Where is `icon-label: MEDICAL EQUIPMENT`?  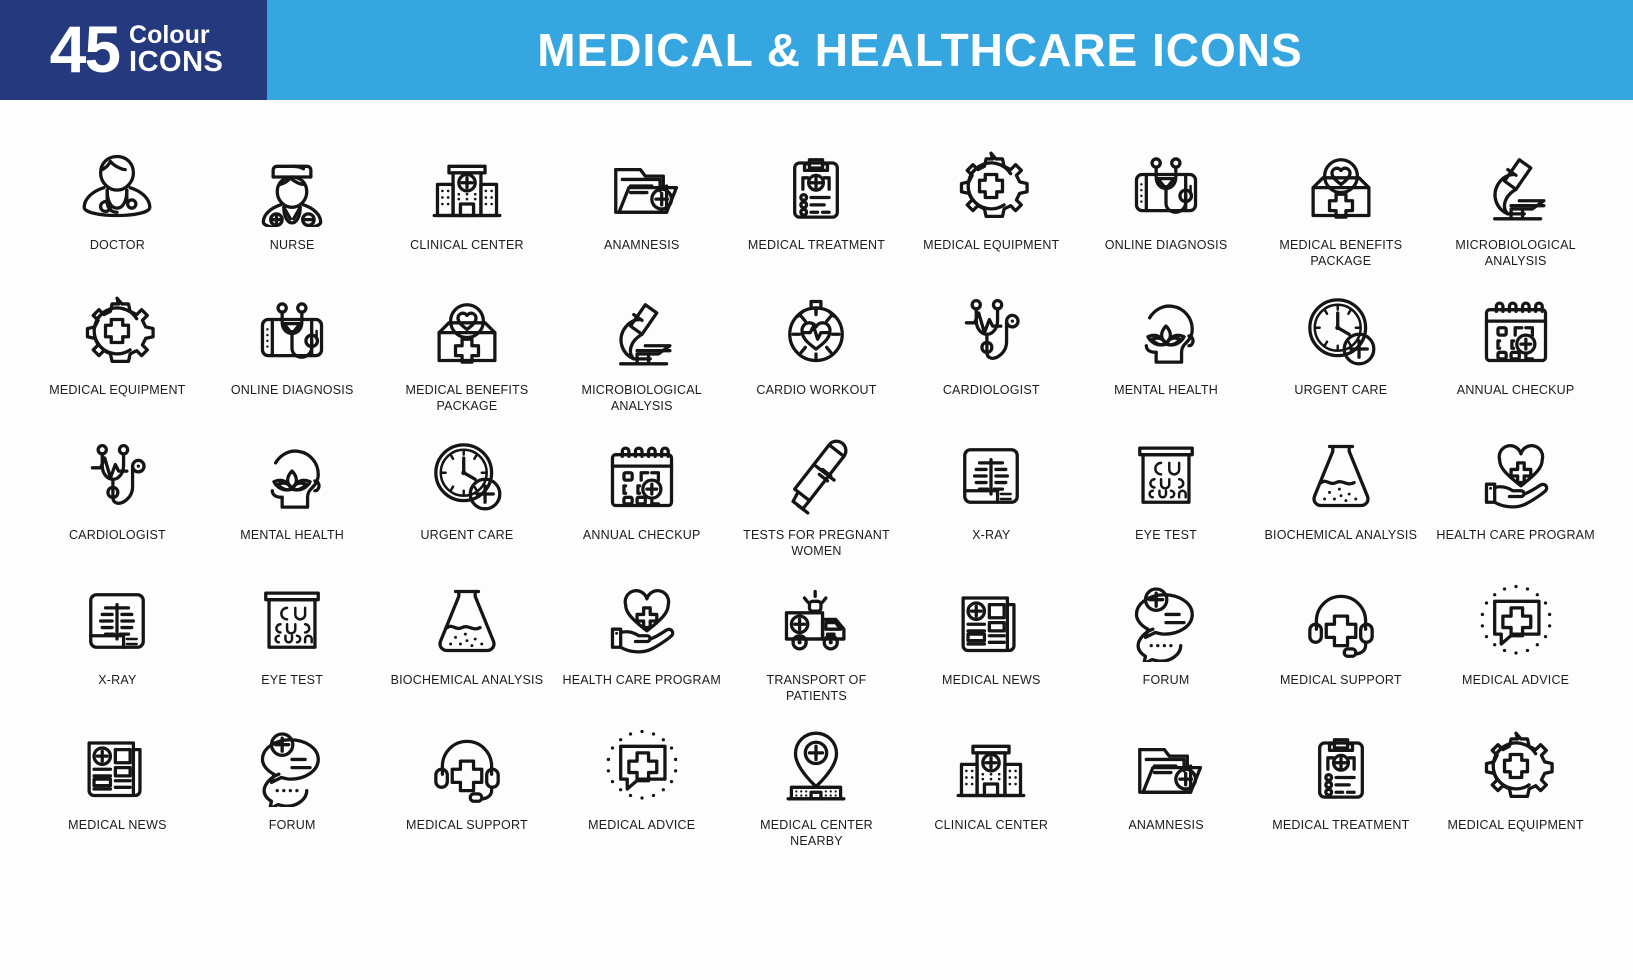
icon-label: MEDICAL EQUIPMENT is located at coordinates (1515, 825).